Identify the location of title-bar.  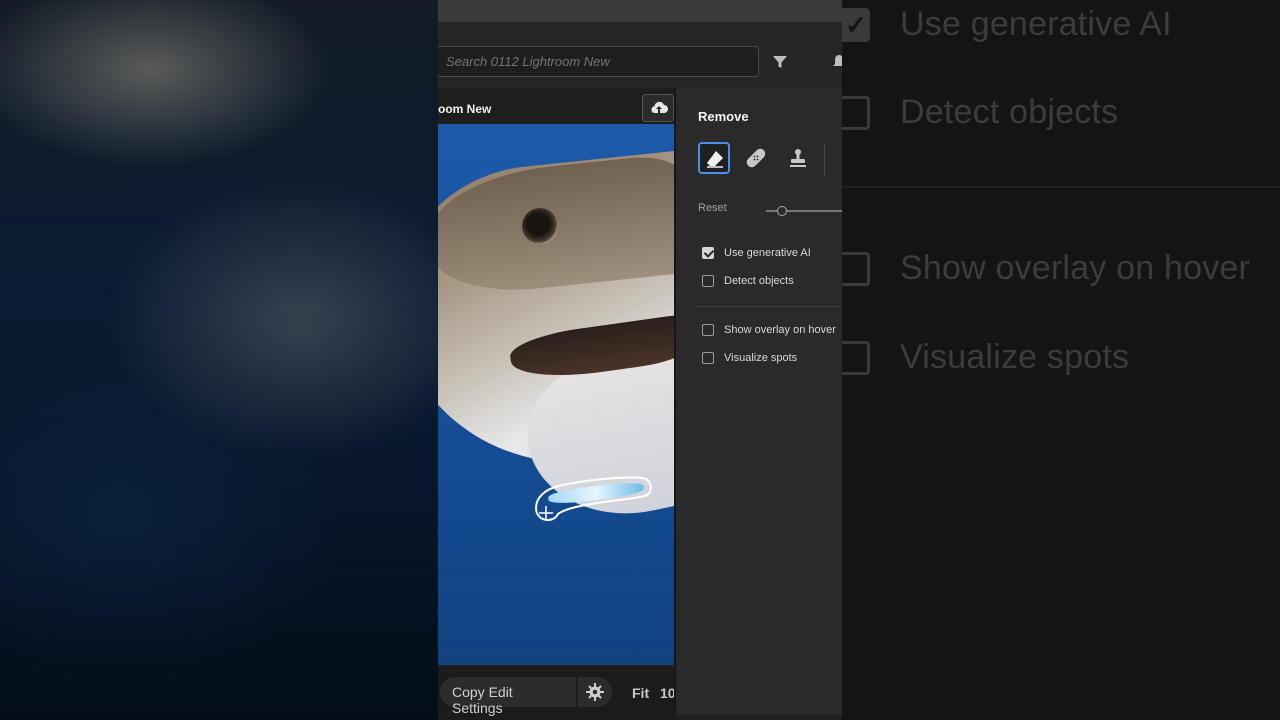
(640, 11).